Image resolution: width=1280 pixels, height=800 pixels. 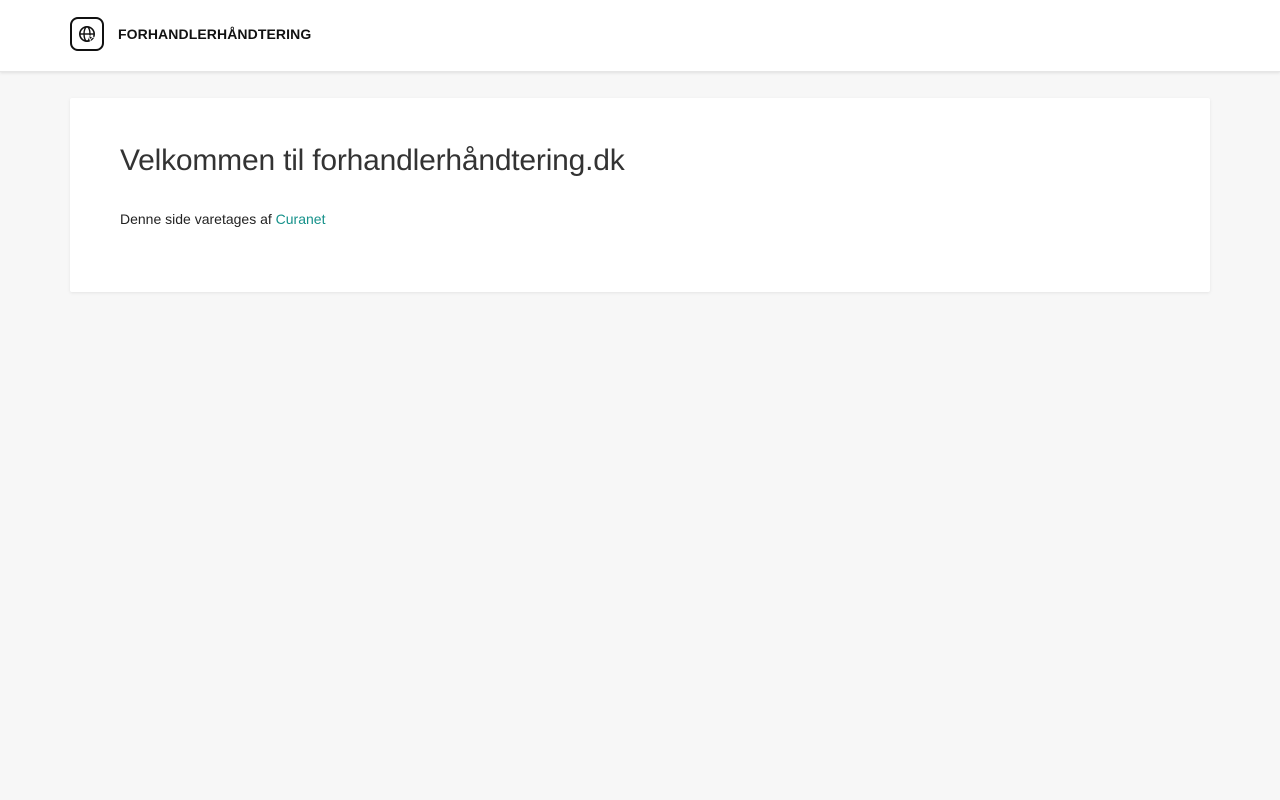 I want to click on curanet-link: Curanet, so click(x=301, y=219).